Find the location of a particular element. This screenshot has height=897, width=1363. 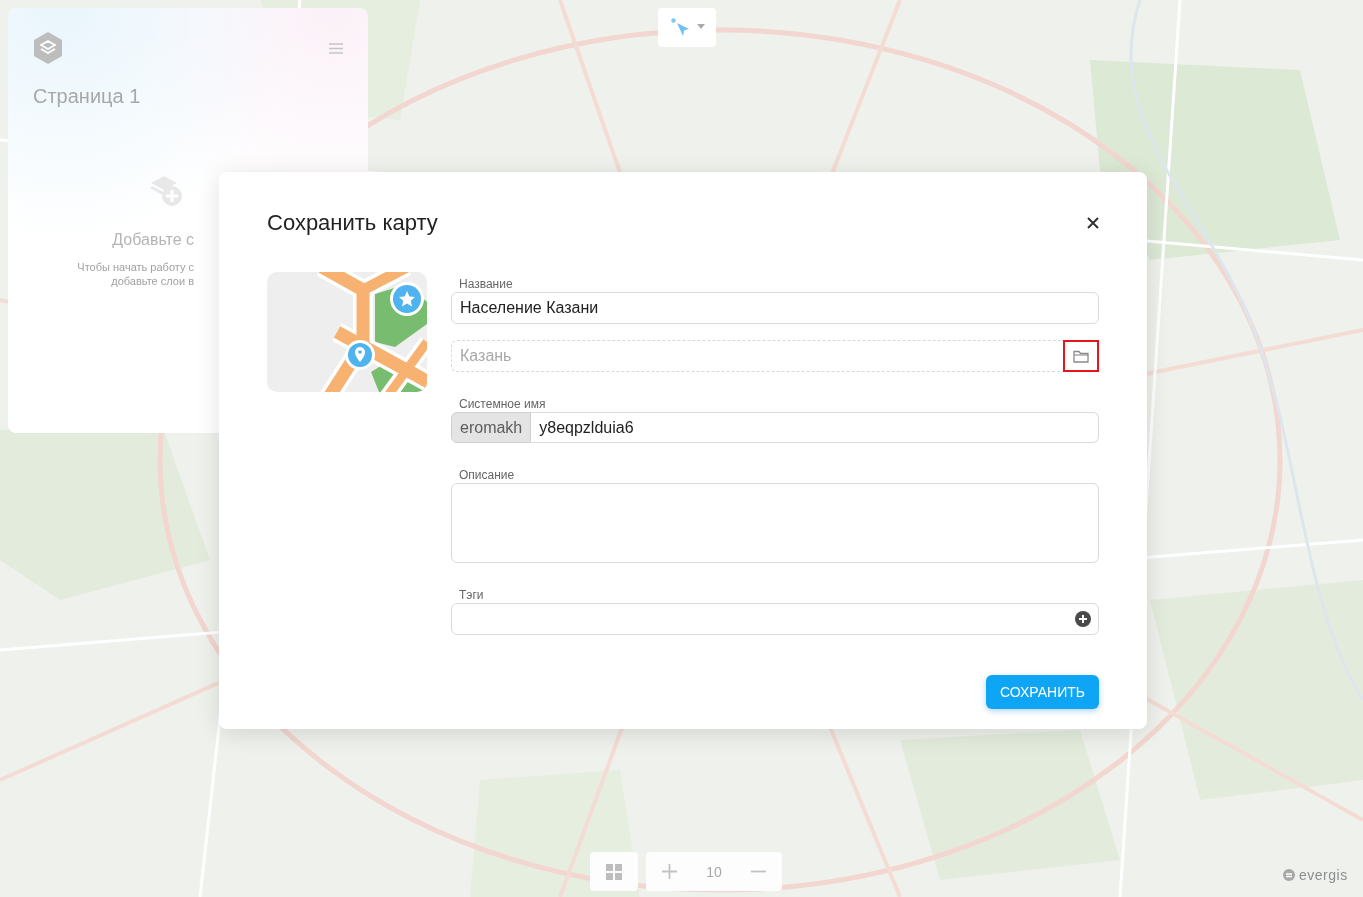

field-label: Системное имя is located at coordinates (502, 404).